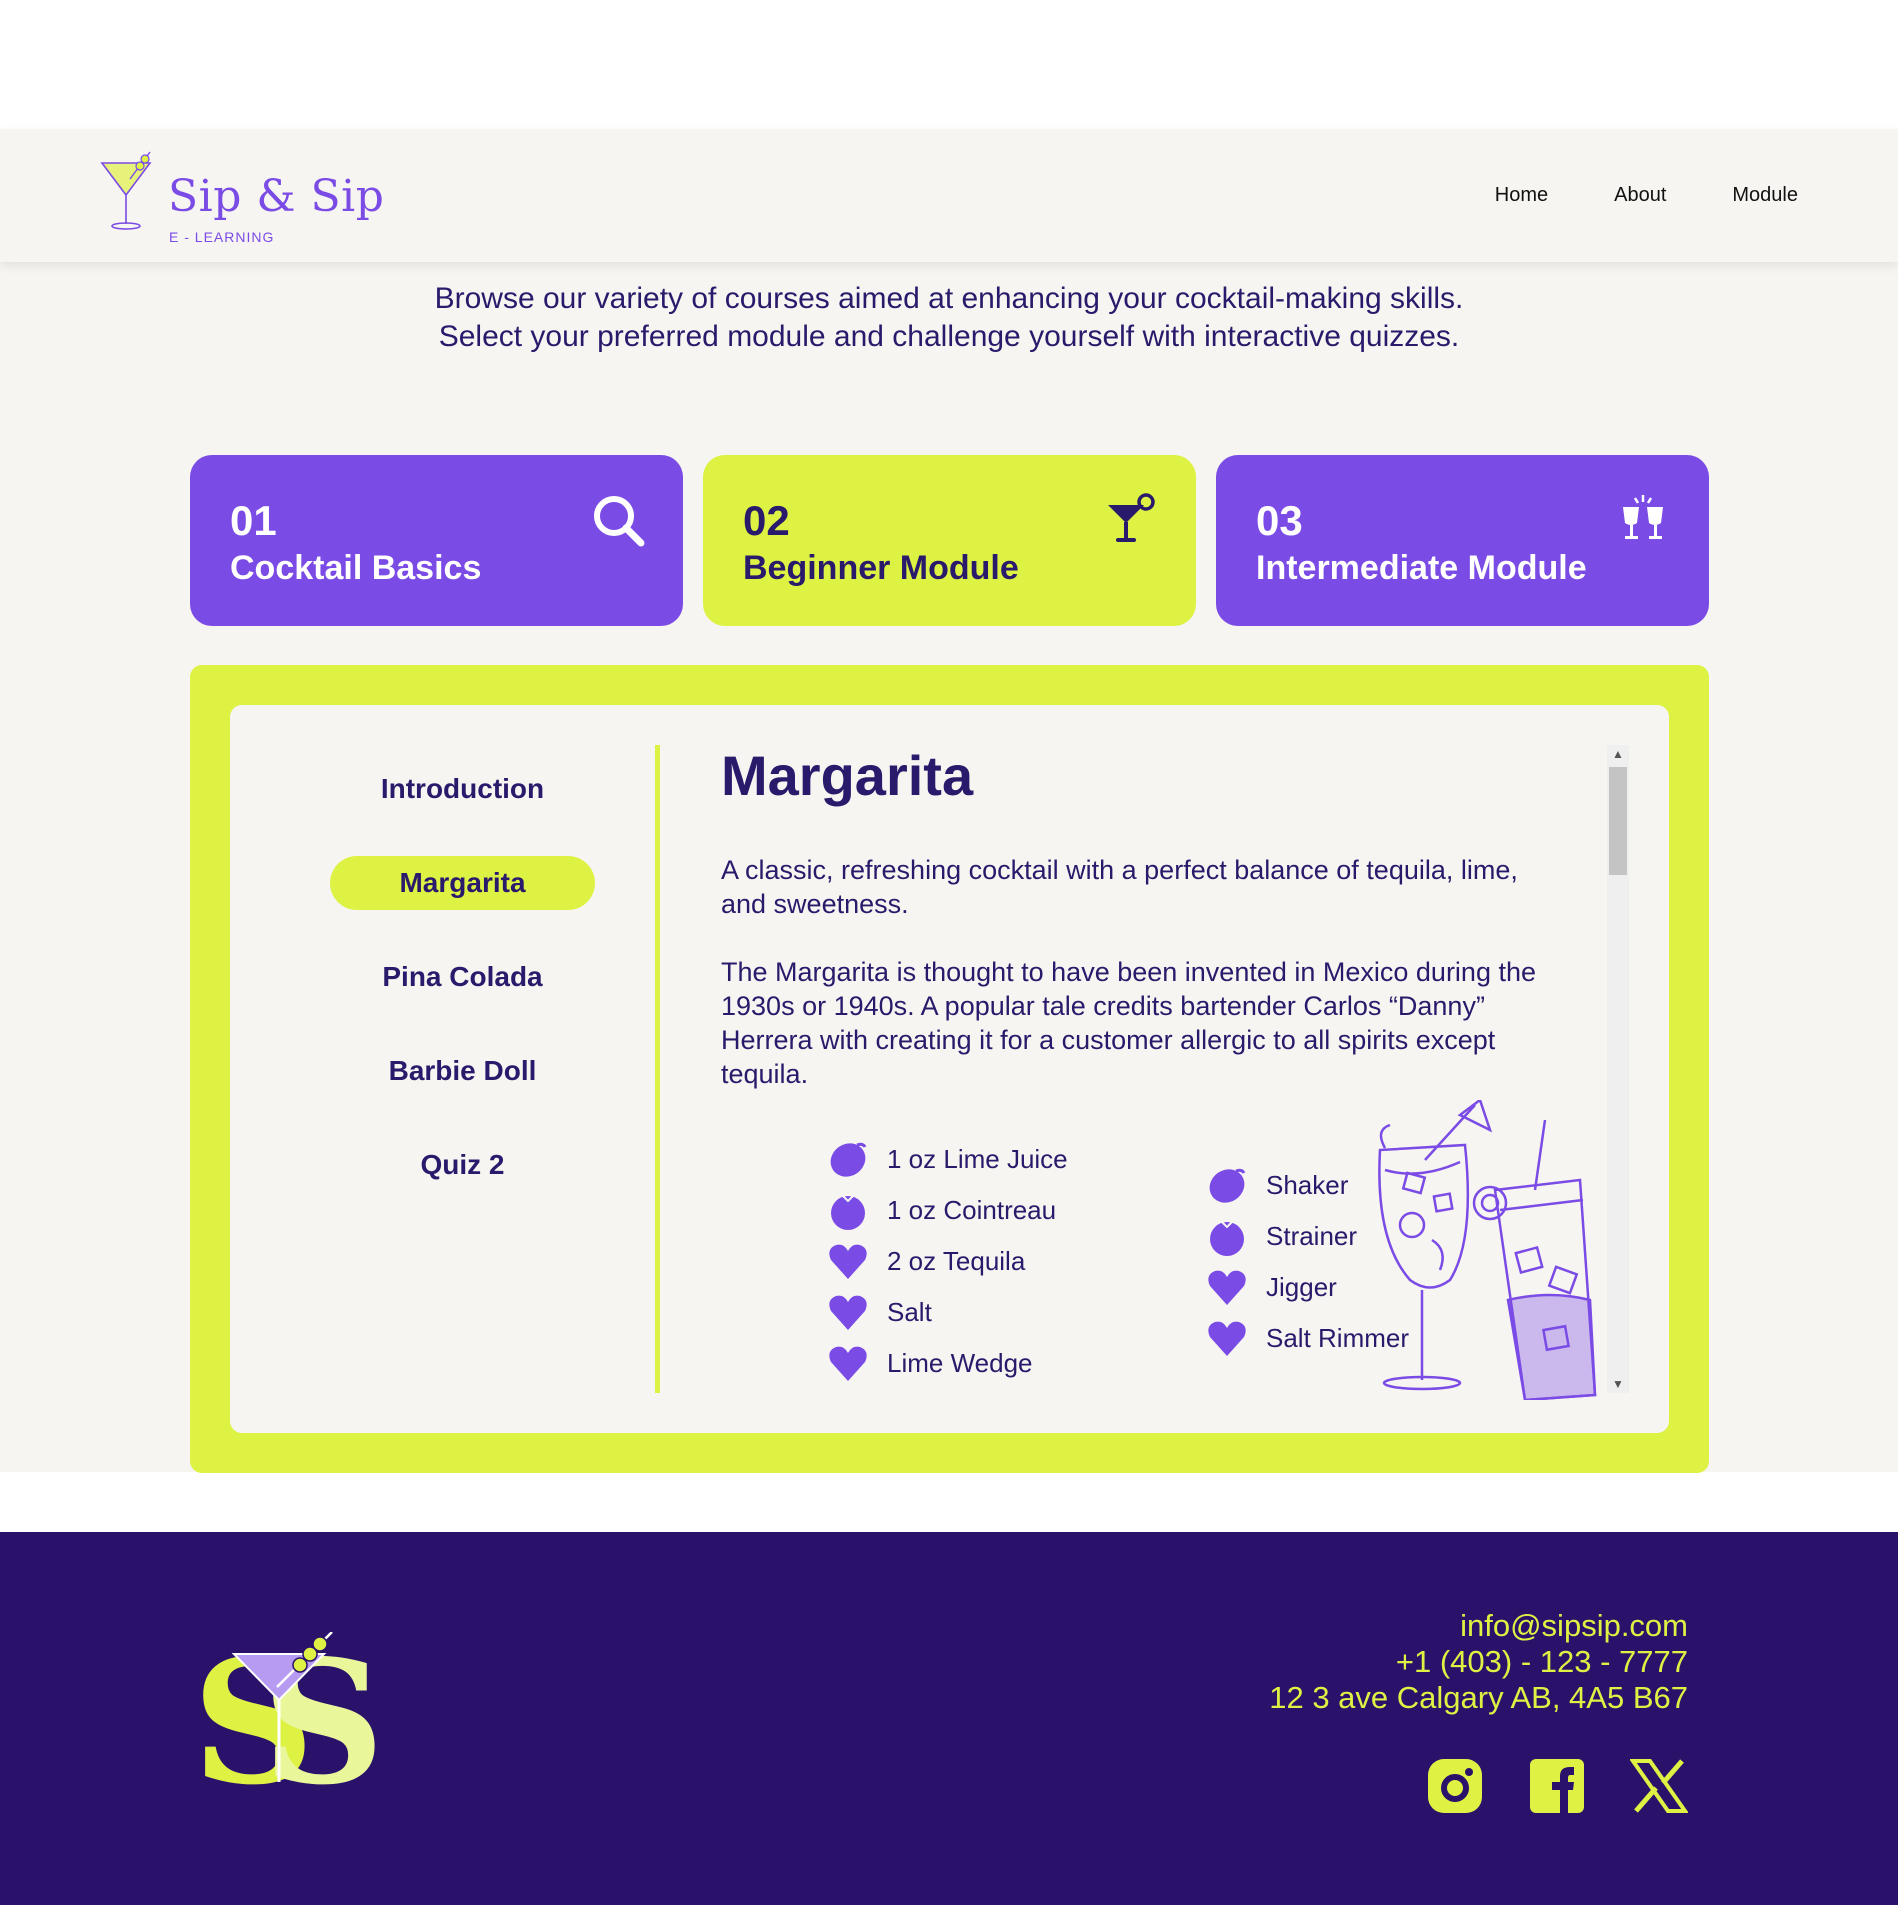 This screenshot has width=1898, height=1905. Describe the element at coordinates (1462, 540) in the screenshot. I see `module-card-intermediate: 03 Intermediate Module` at that location.